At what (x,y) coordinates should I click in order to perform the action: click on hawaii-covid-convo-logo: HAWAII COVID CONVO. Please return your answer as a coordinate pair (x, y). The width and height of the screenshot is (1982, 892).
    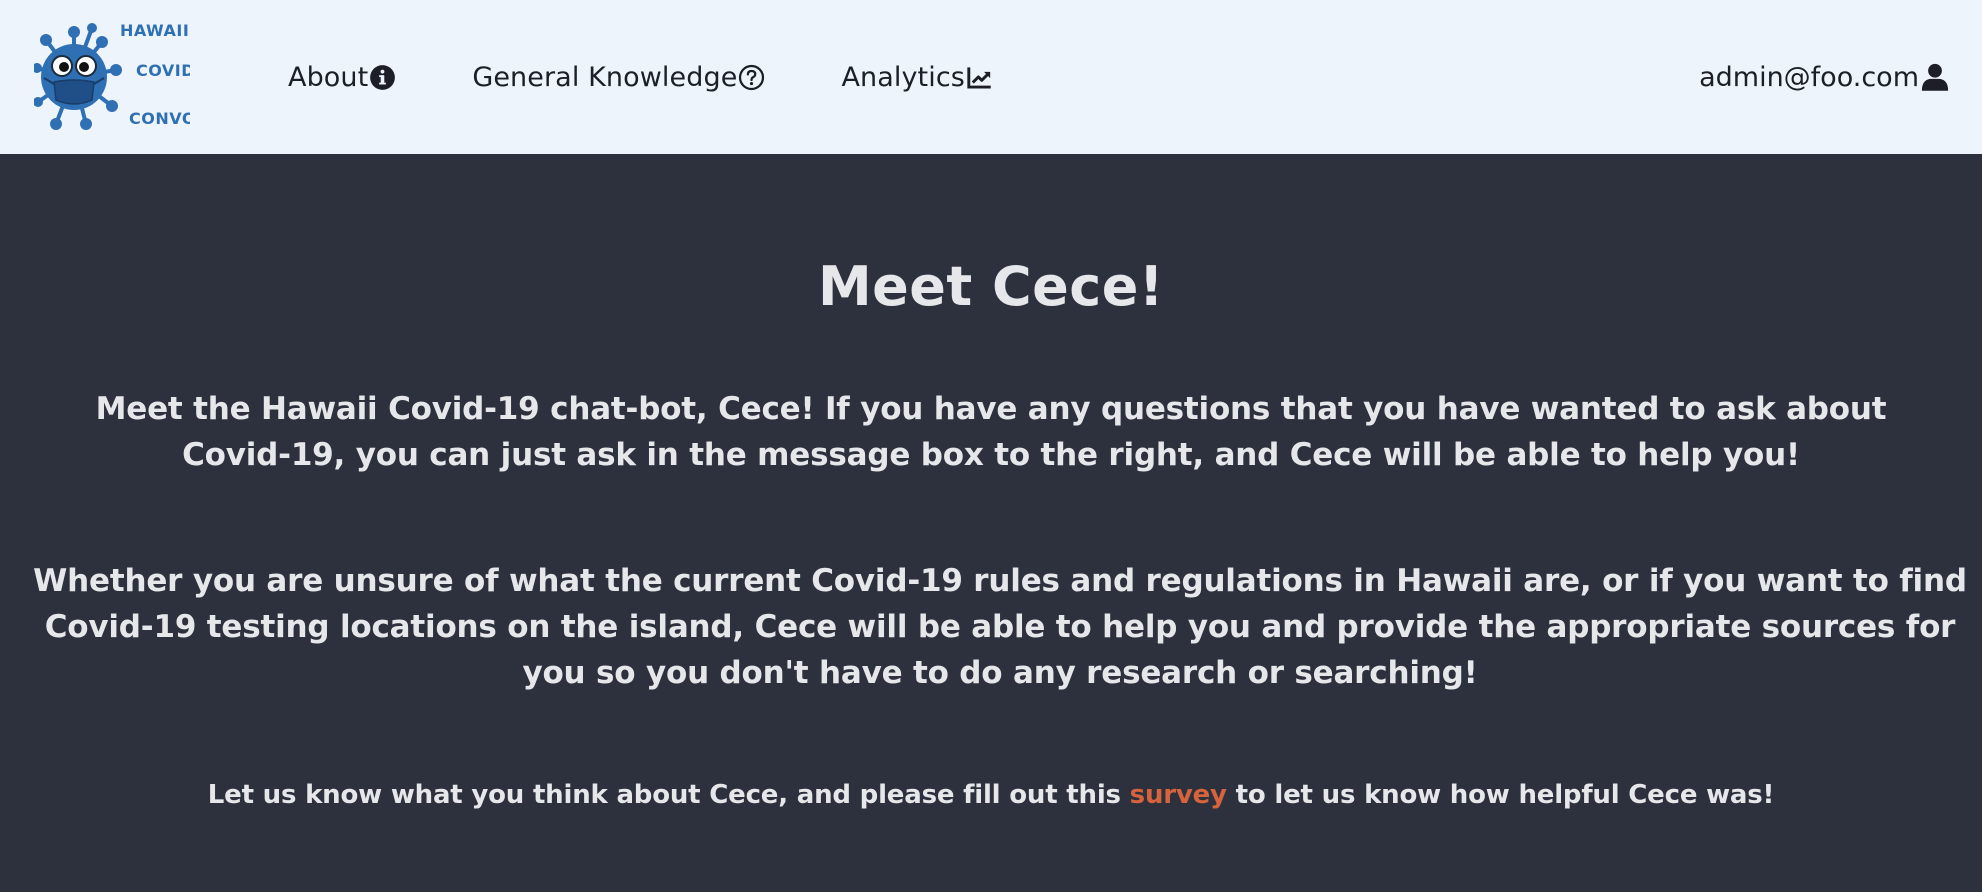
    Looking at the image, I should click on (112, 77).